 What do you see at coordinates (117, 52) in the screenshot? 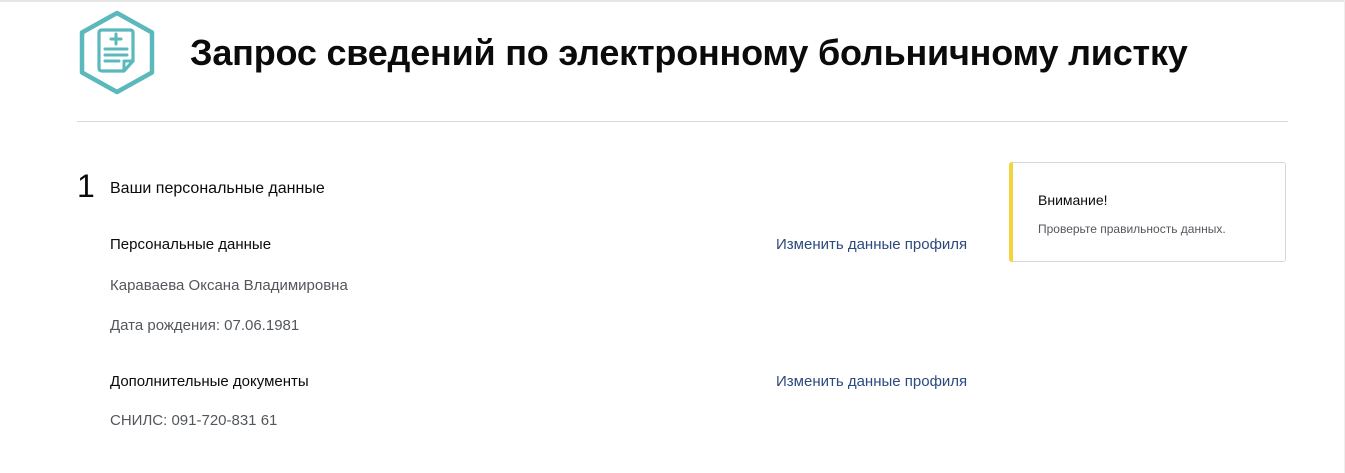
I see `medical-document-icon` at bounding box center [117, 52].